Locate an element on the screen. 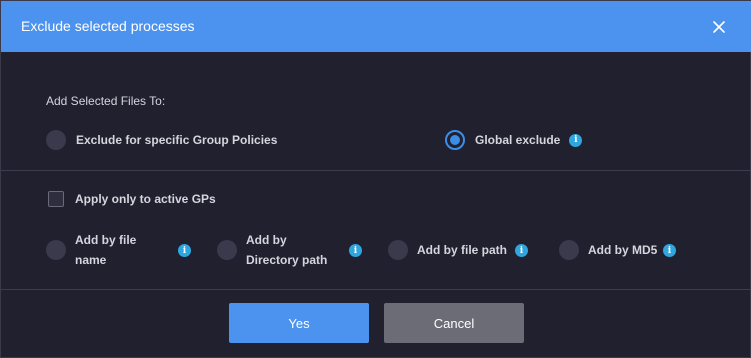  radio-label-line2: Directory path is located at coordinates (287, 260).